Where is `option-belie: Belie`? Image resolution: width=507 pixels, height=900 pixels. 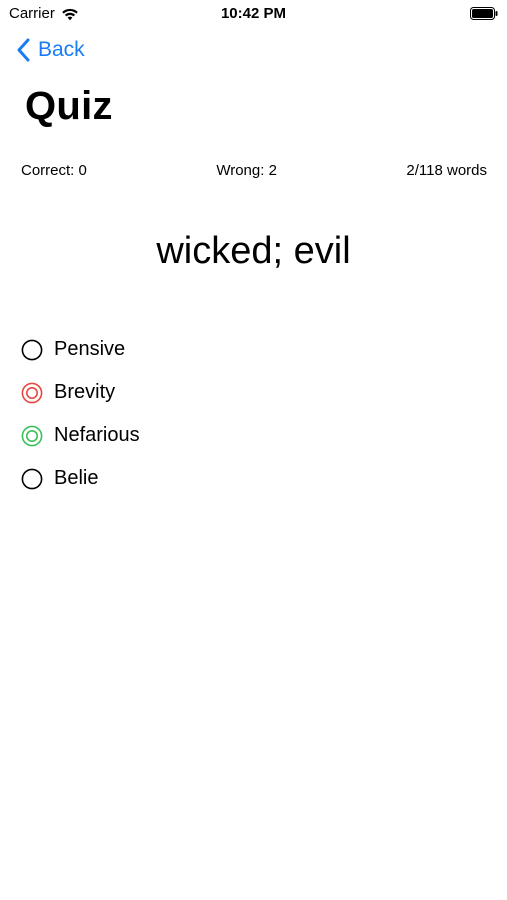
option-belie: Belie is located at coordinates (251, 478).